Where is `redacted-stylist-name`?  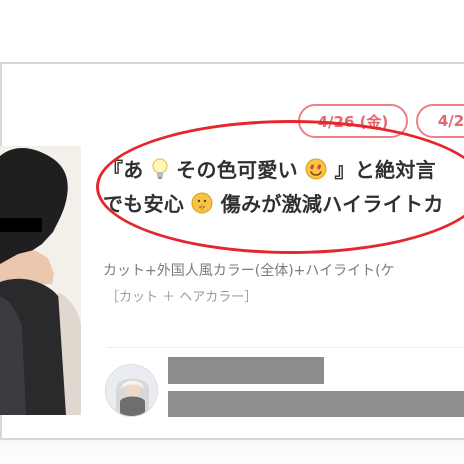
redacted-stylist-name is located at coordinates (246, 370).